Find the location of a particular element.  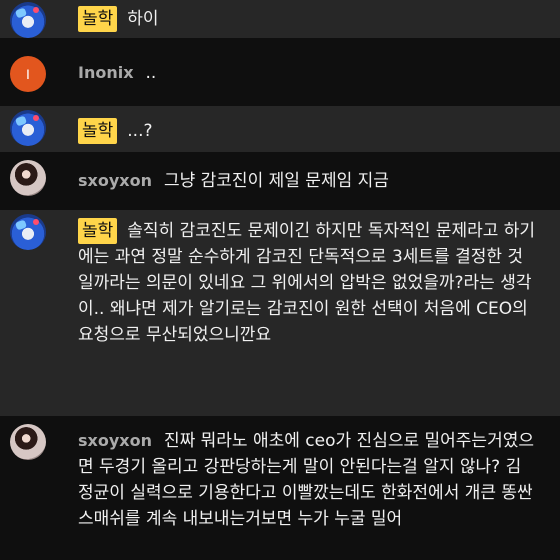

chat-message: 놀학 ...? is located at coordinates (280, 129).